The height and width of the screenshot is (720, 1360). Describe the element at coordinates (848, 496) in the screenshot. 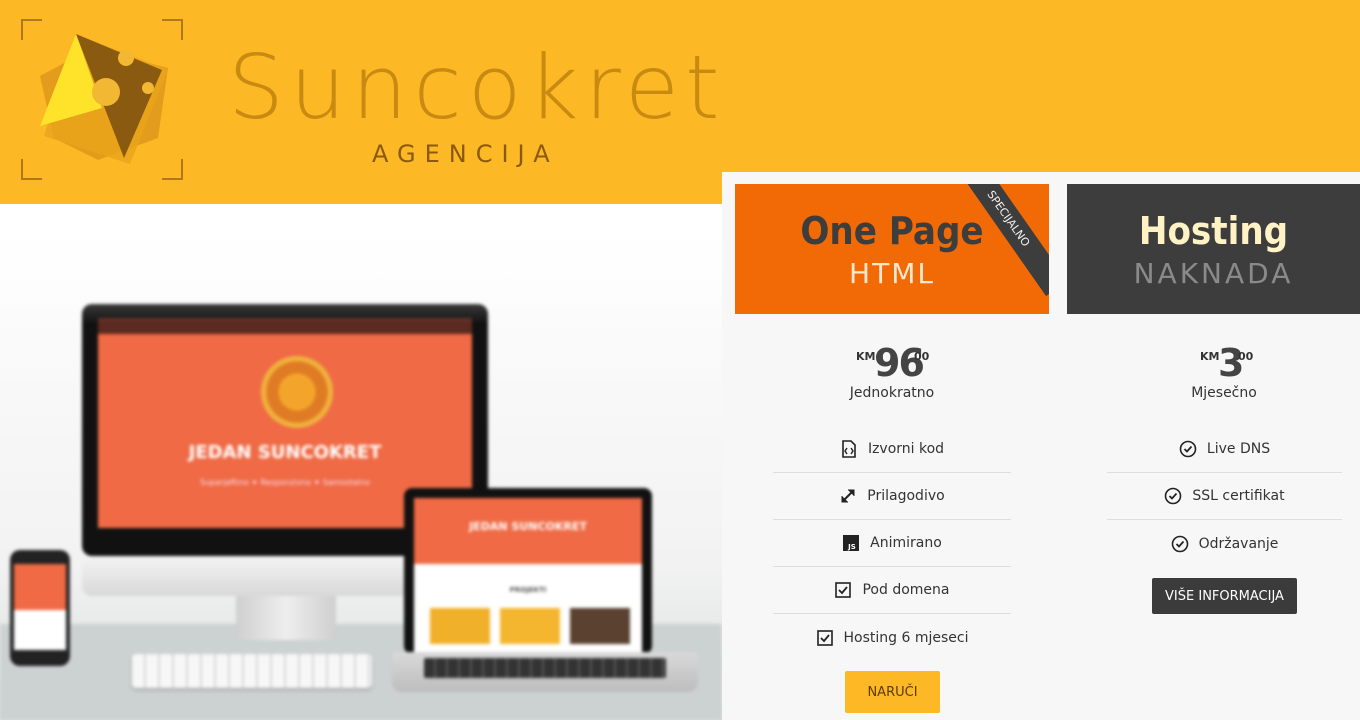

I see `expand-arrows-icon` at that location.